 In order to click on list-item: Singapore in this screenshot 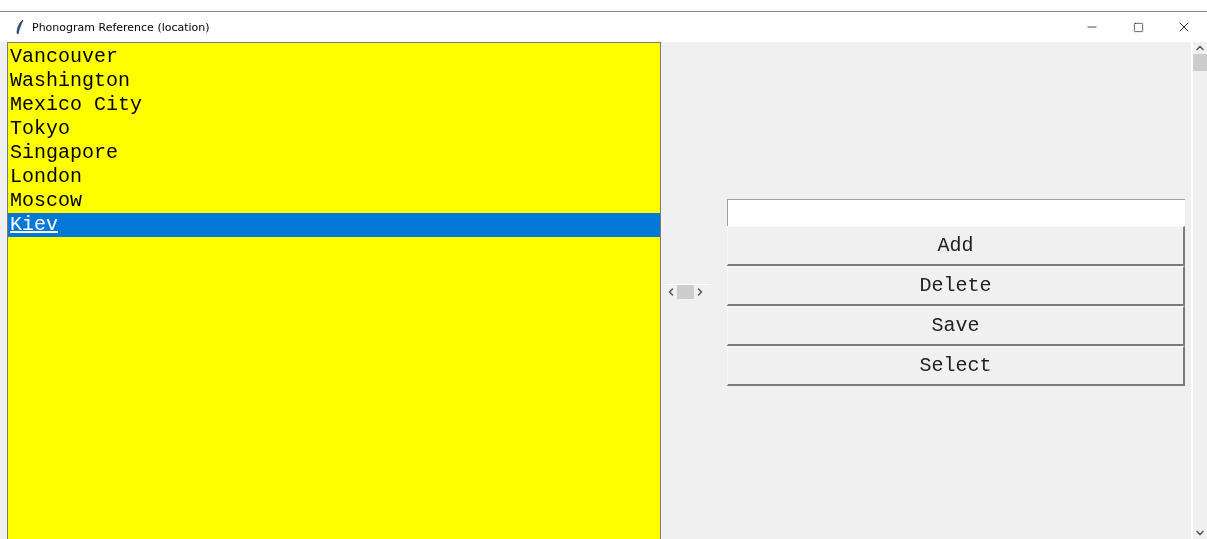, I will do `click(334, 153)`.